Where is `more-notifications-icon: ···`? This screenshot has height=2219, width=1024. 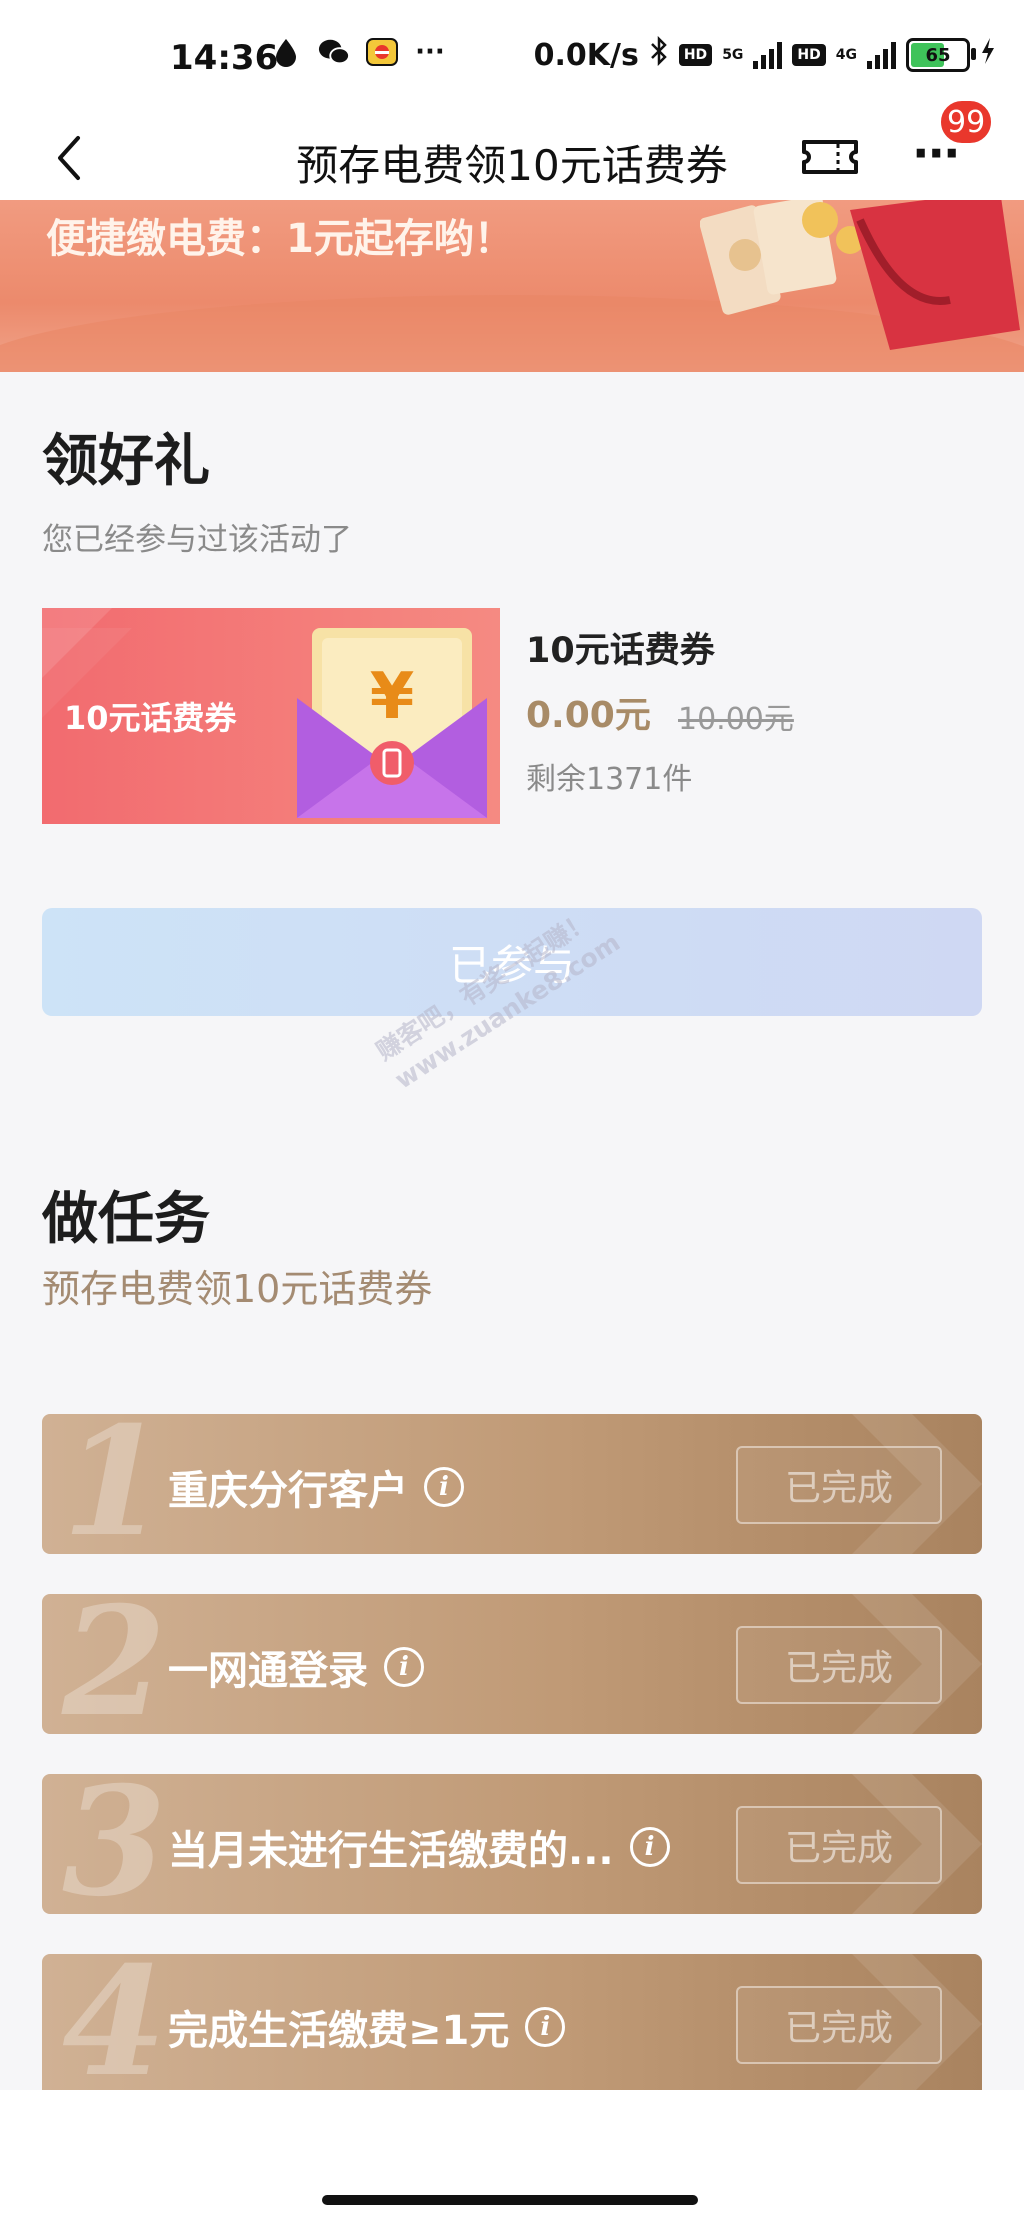
more-notifications-icon: ··· is located at coordinates (430, 52).